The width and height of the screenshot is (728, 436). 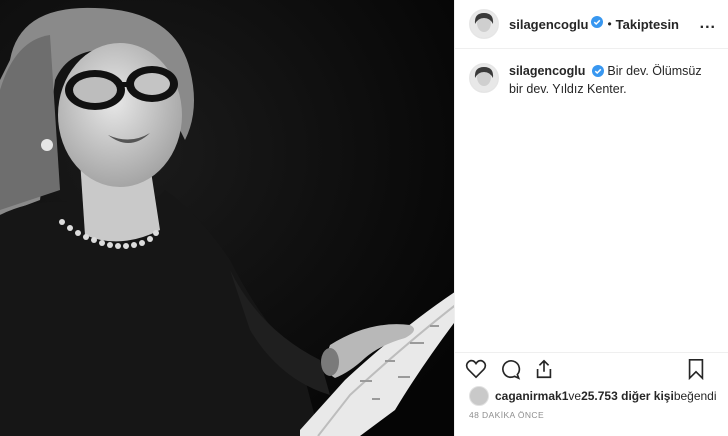 I want to click on likes-line: caganirmak1 ve 25.753 diğer kişi beğendi, so click(x=593, y=396).